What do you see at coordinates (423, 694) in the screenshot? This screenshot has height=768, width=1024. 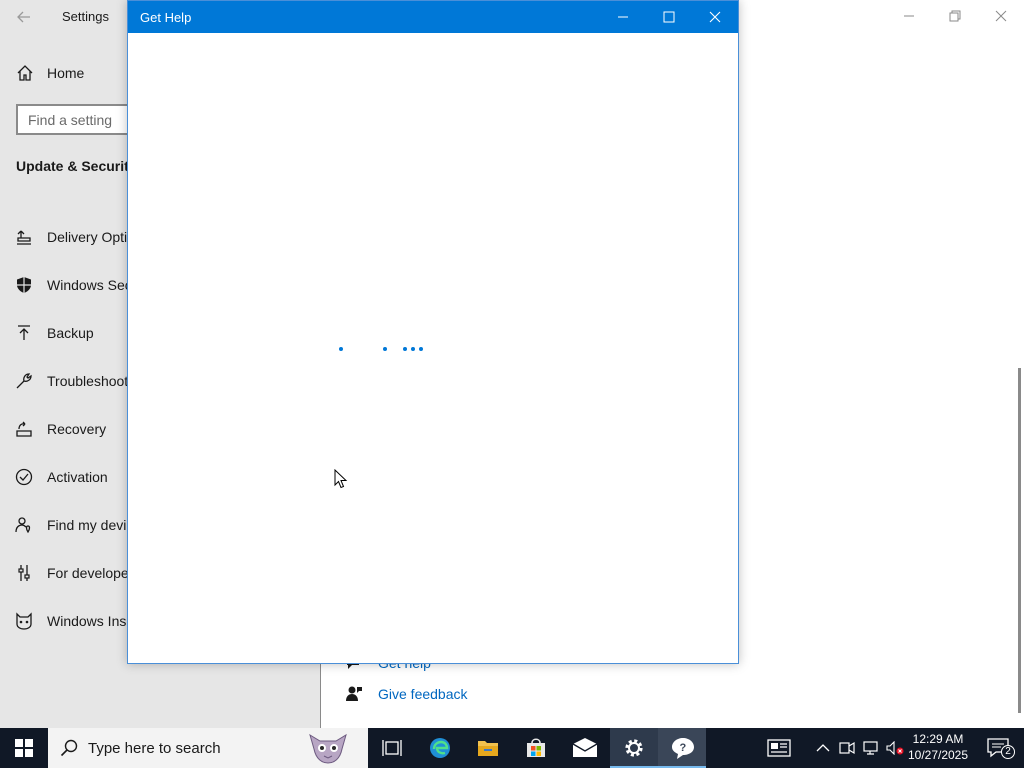 I see `give-feedback-label: Give feedback` at bounding box center [423, 694].